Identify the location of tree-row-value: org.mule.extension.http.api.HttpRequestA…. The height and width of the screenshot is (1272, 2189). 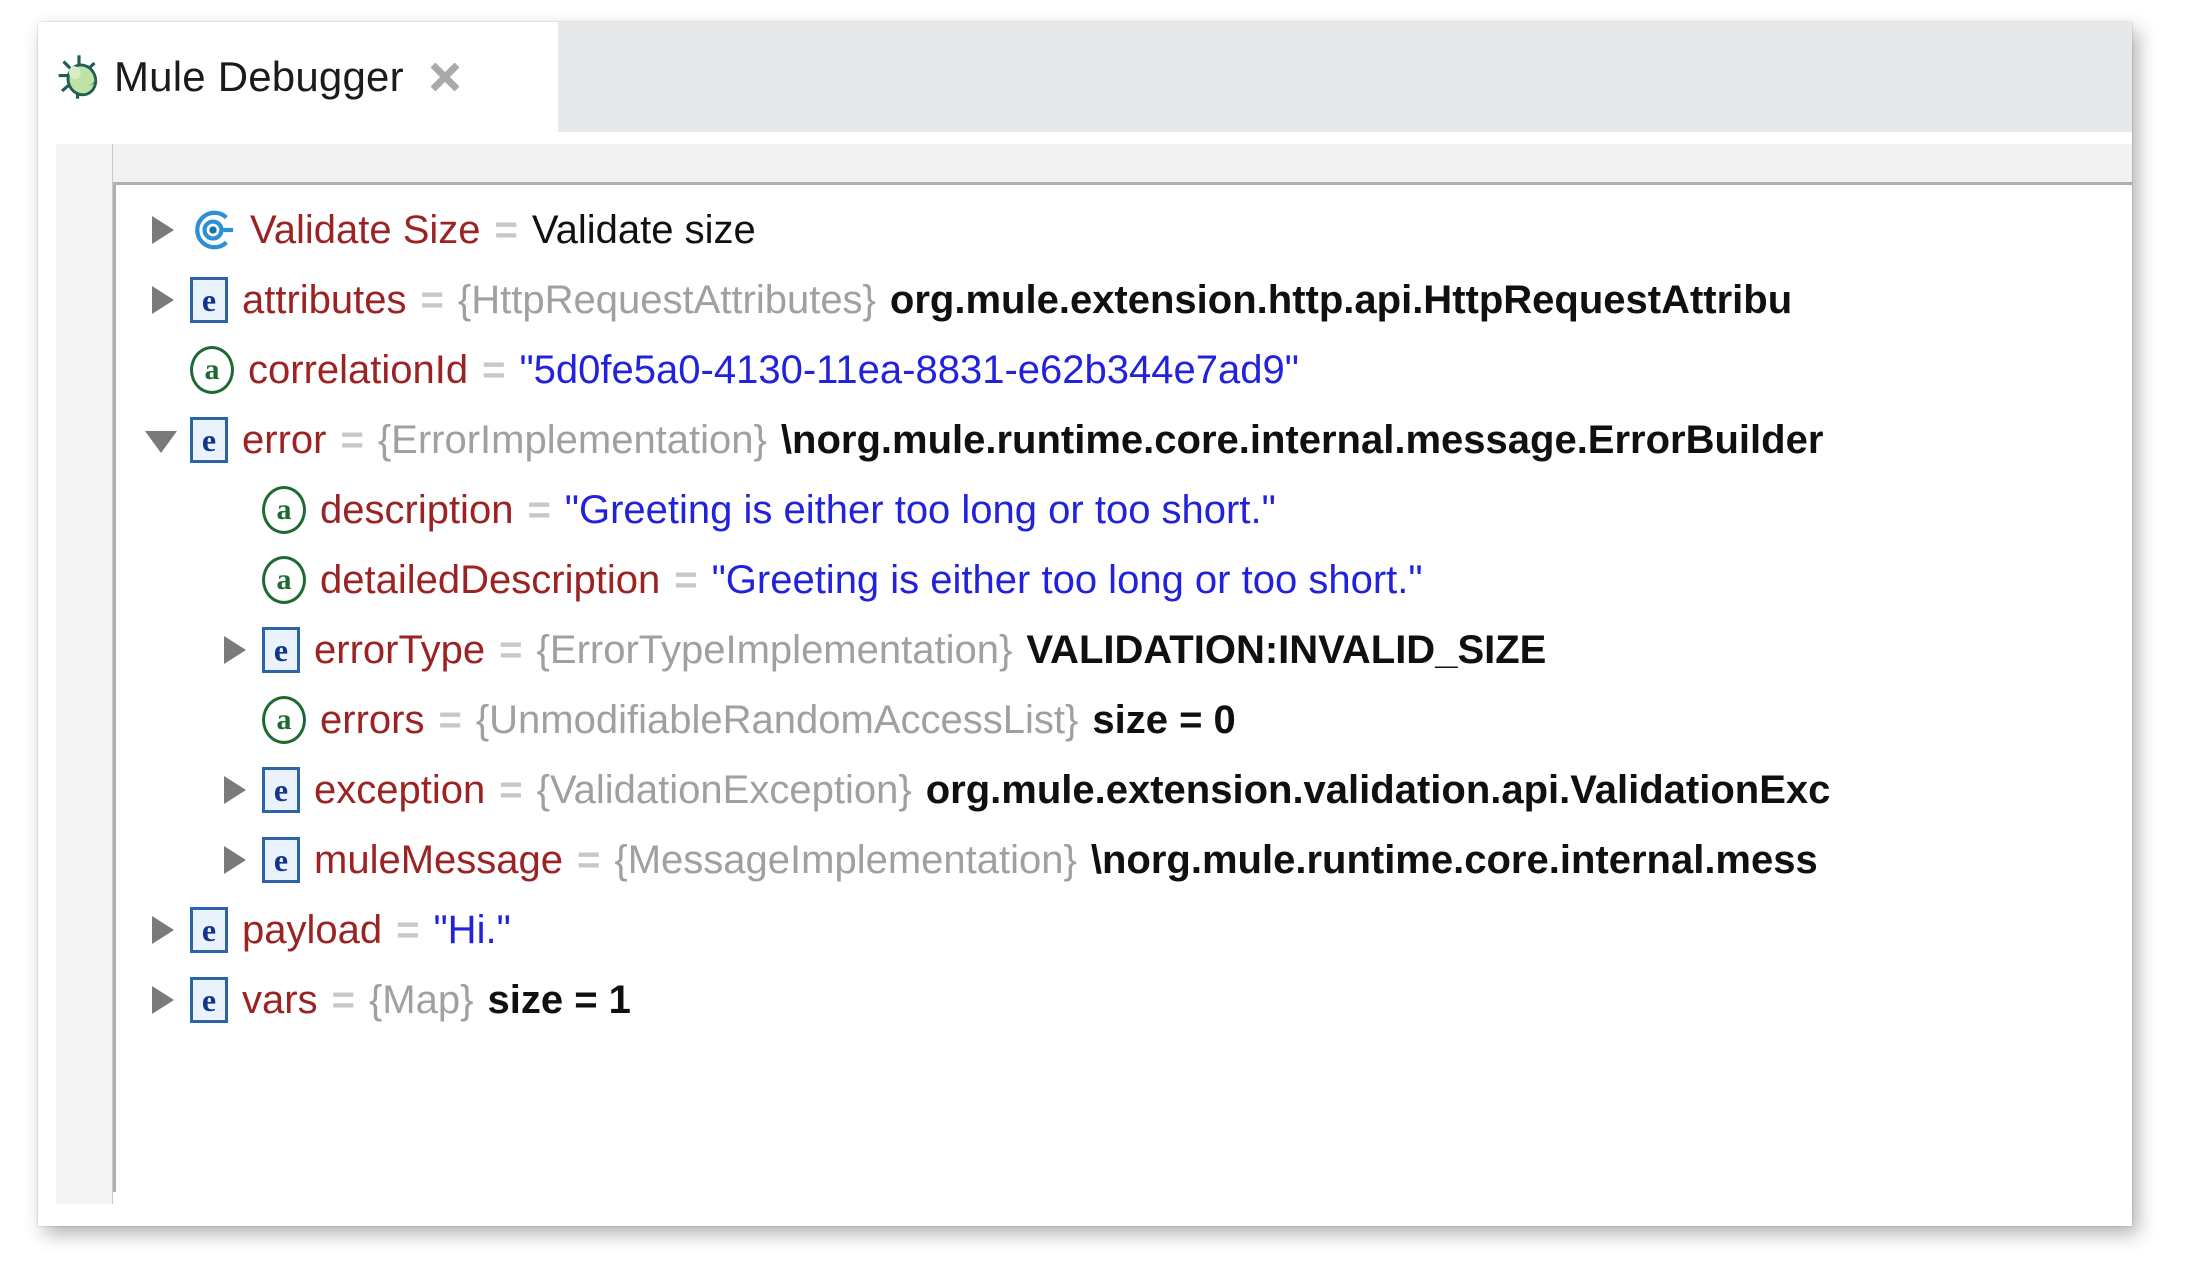
(1341, 300).